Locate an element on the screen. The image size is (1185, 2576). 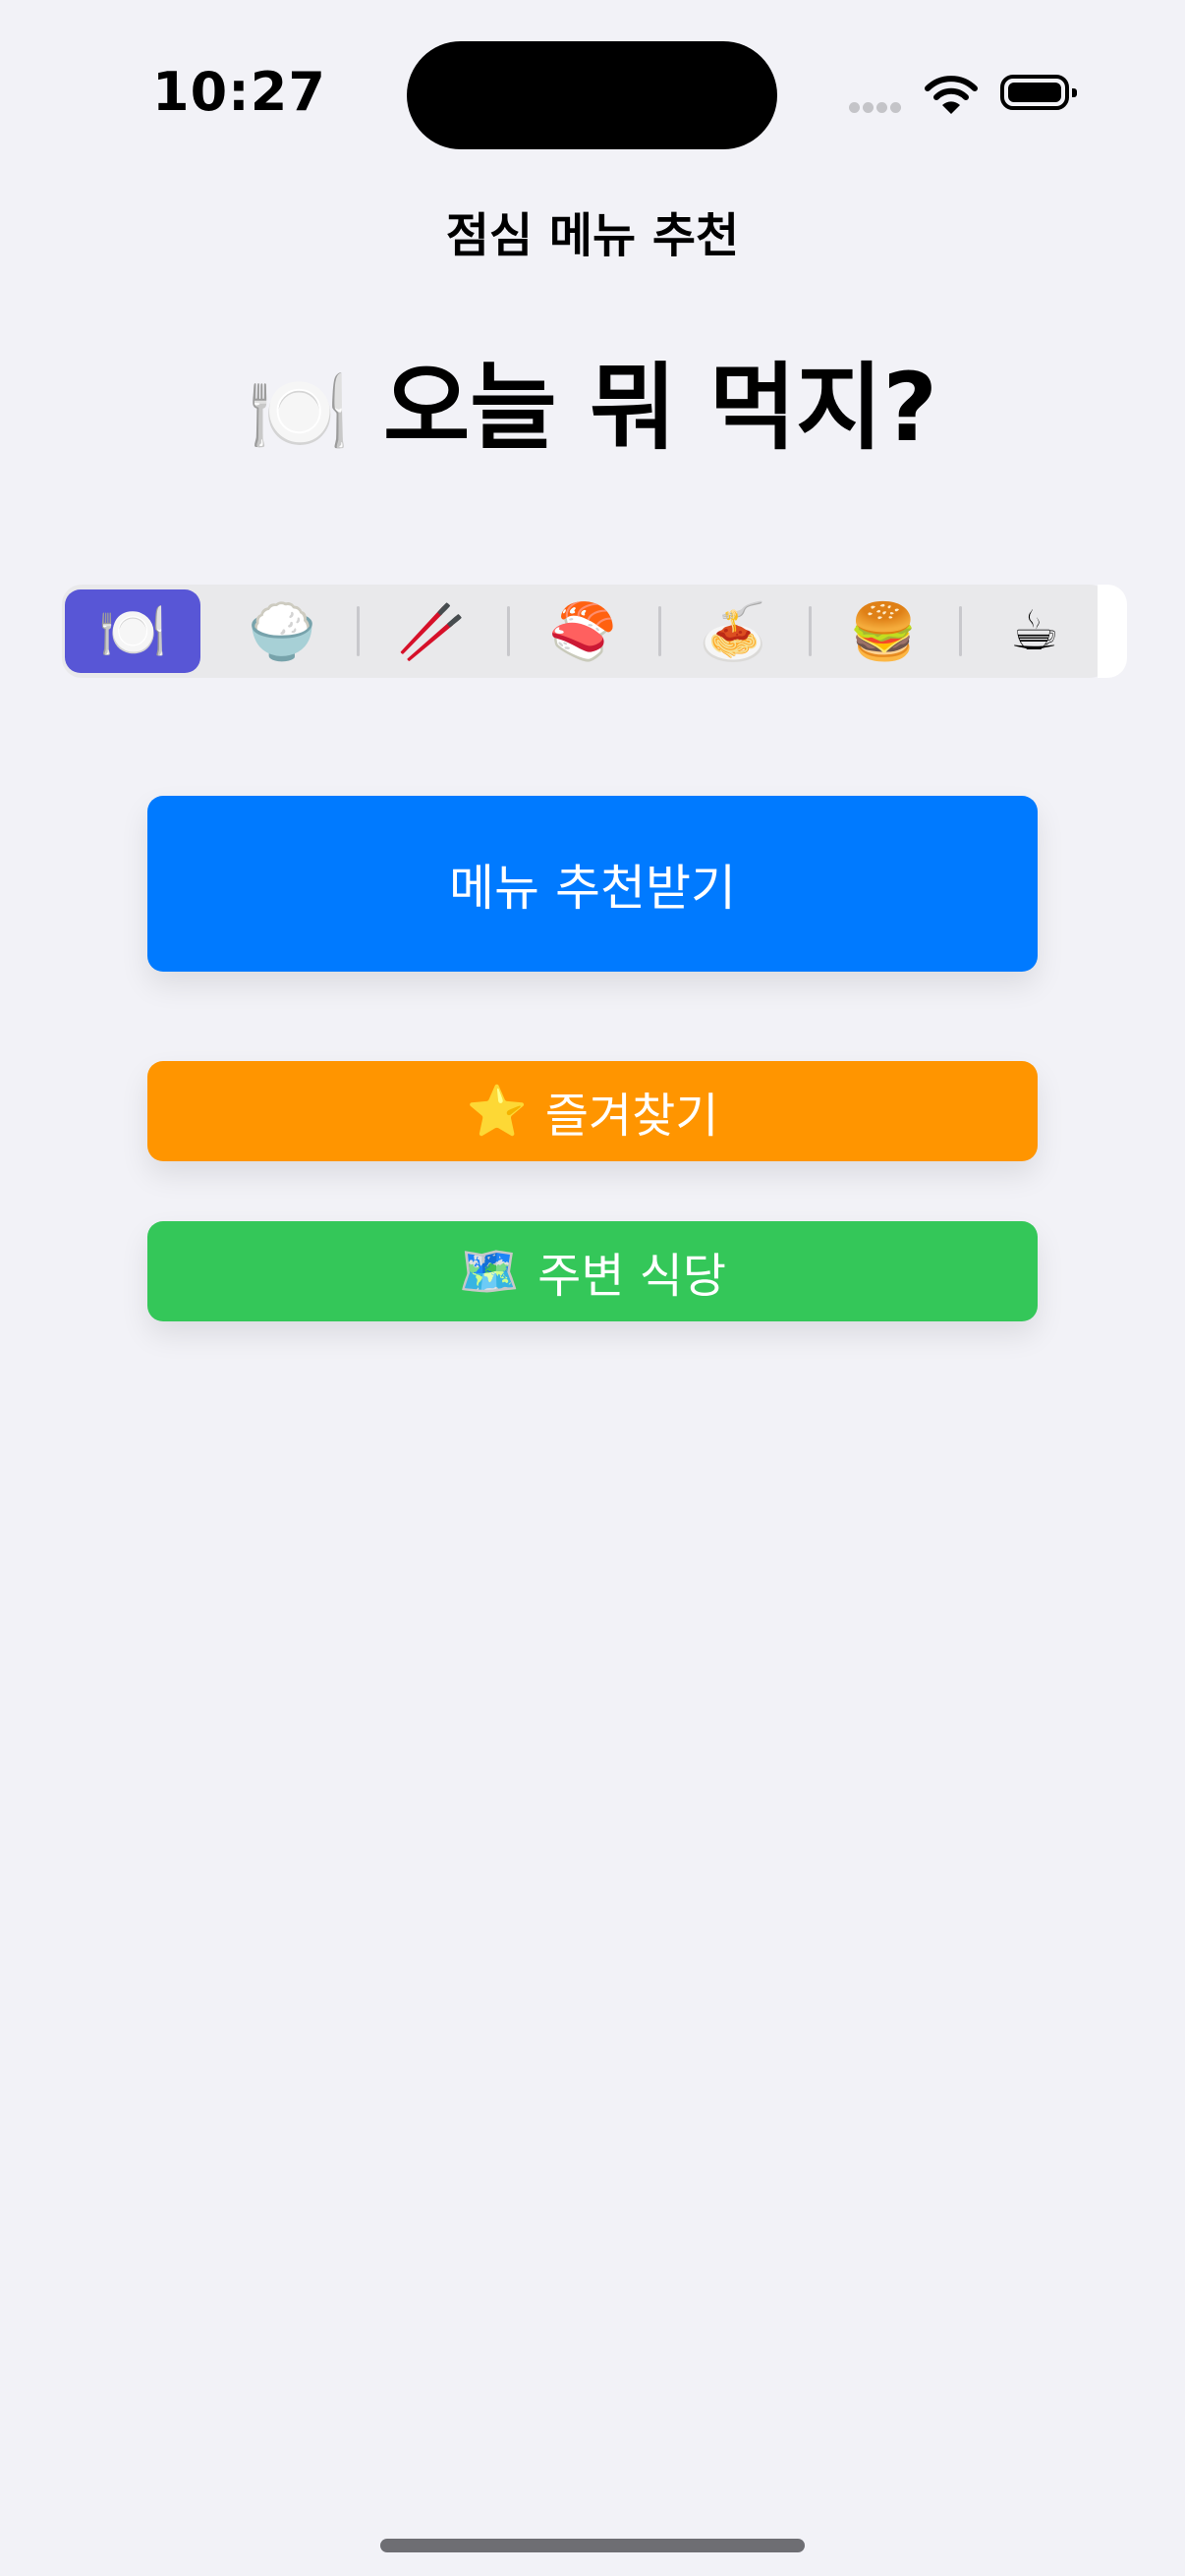
wifi-icon is located at coordinates (952, 95).